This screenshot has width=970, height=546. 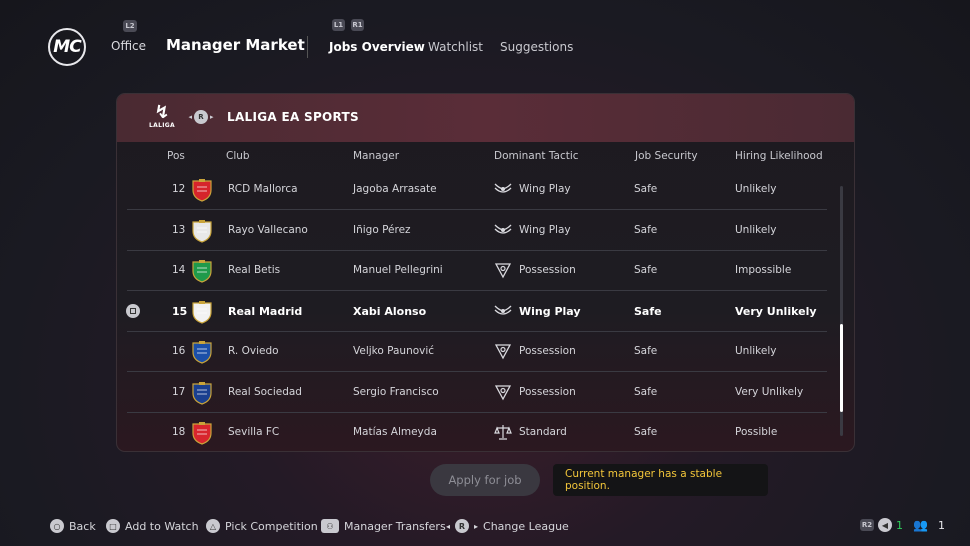 What do you see at coordinates (162, 115) in the screenshot?
I see `laliga-logo: ↯ LALIGA` at bounding box center [162, 115].